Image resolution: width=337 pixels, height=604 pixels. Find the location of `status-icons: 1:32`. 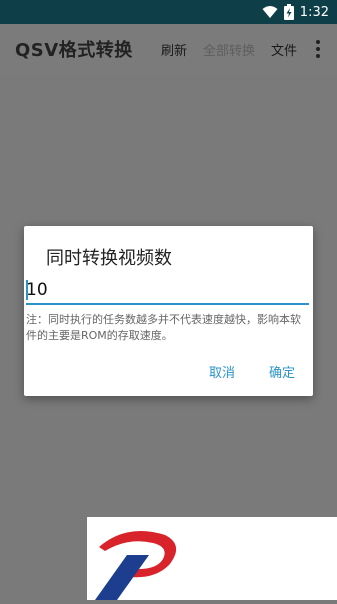

status-icons: 1:32 is located at coordinates (299, 12).